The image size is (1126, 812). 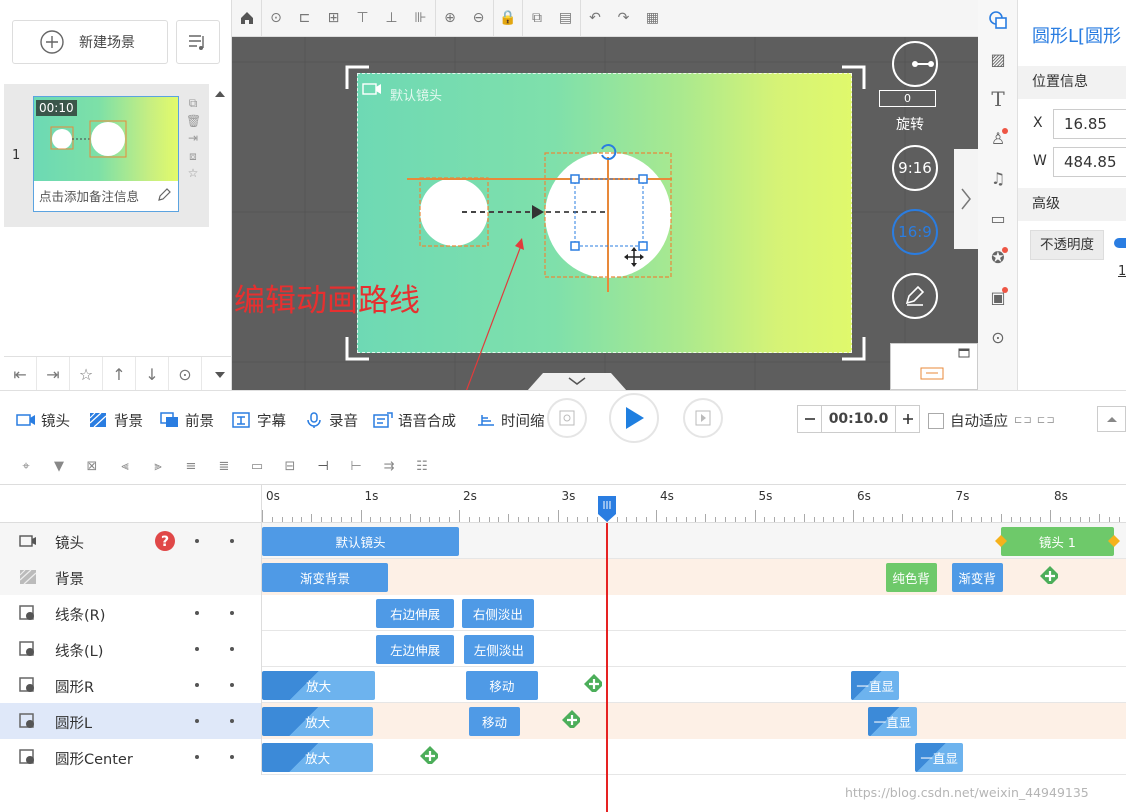 I want to click on x-input: 16.85, so click(x=1089, y=124).